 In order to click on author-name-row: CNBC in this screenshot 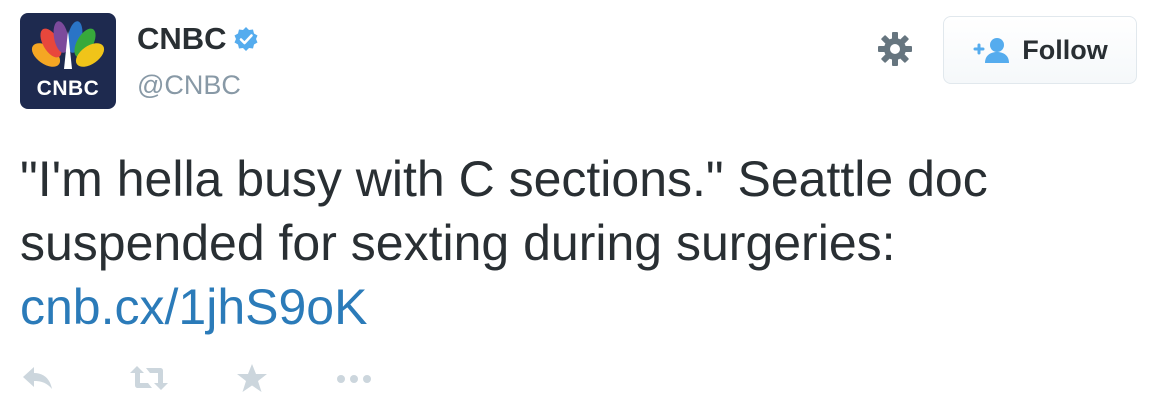, I will do `click(198, 38)`.